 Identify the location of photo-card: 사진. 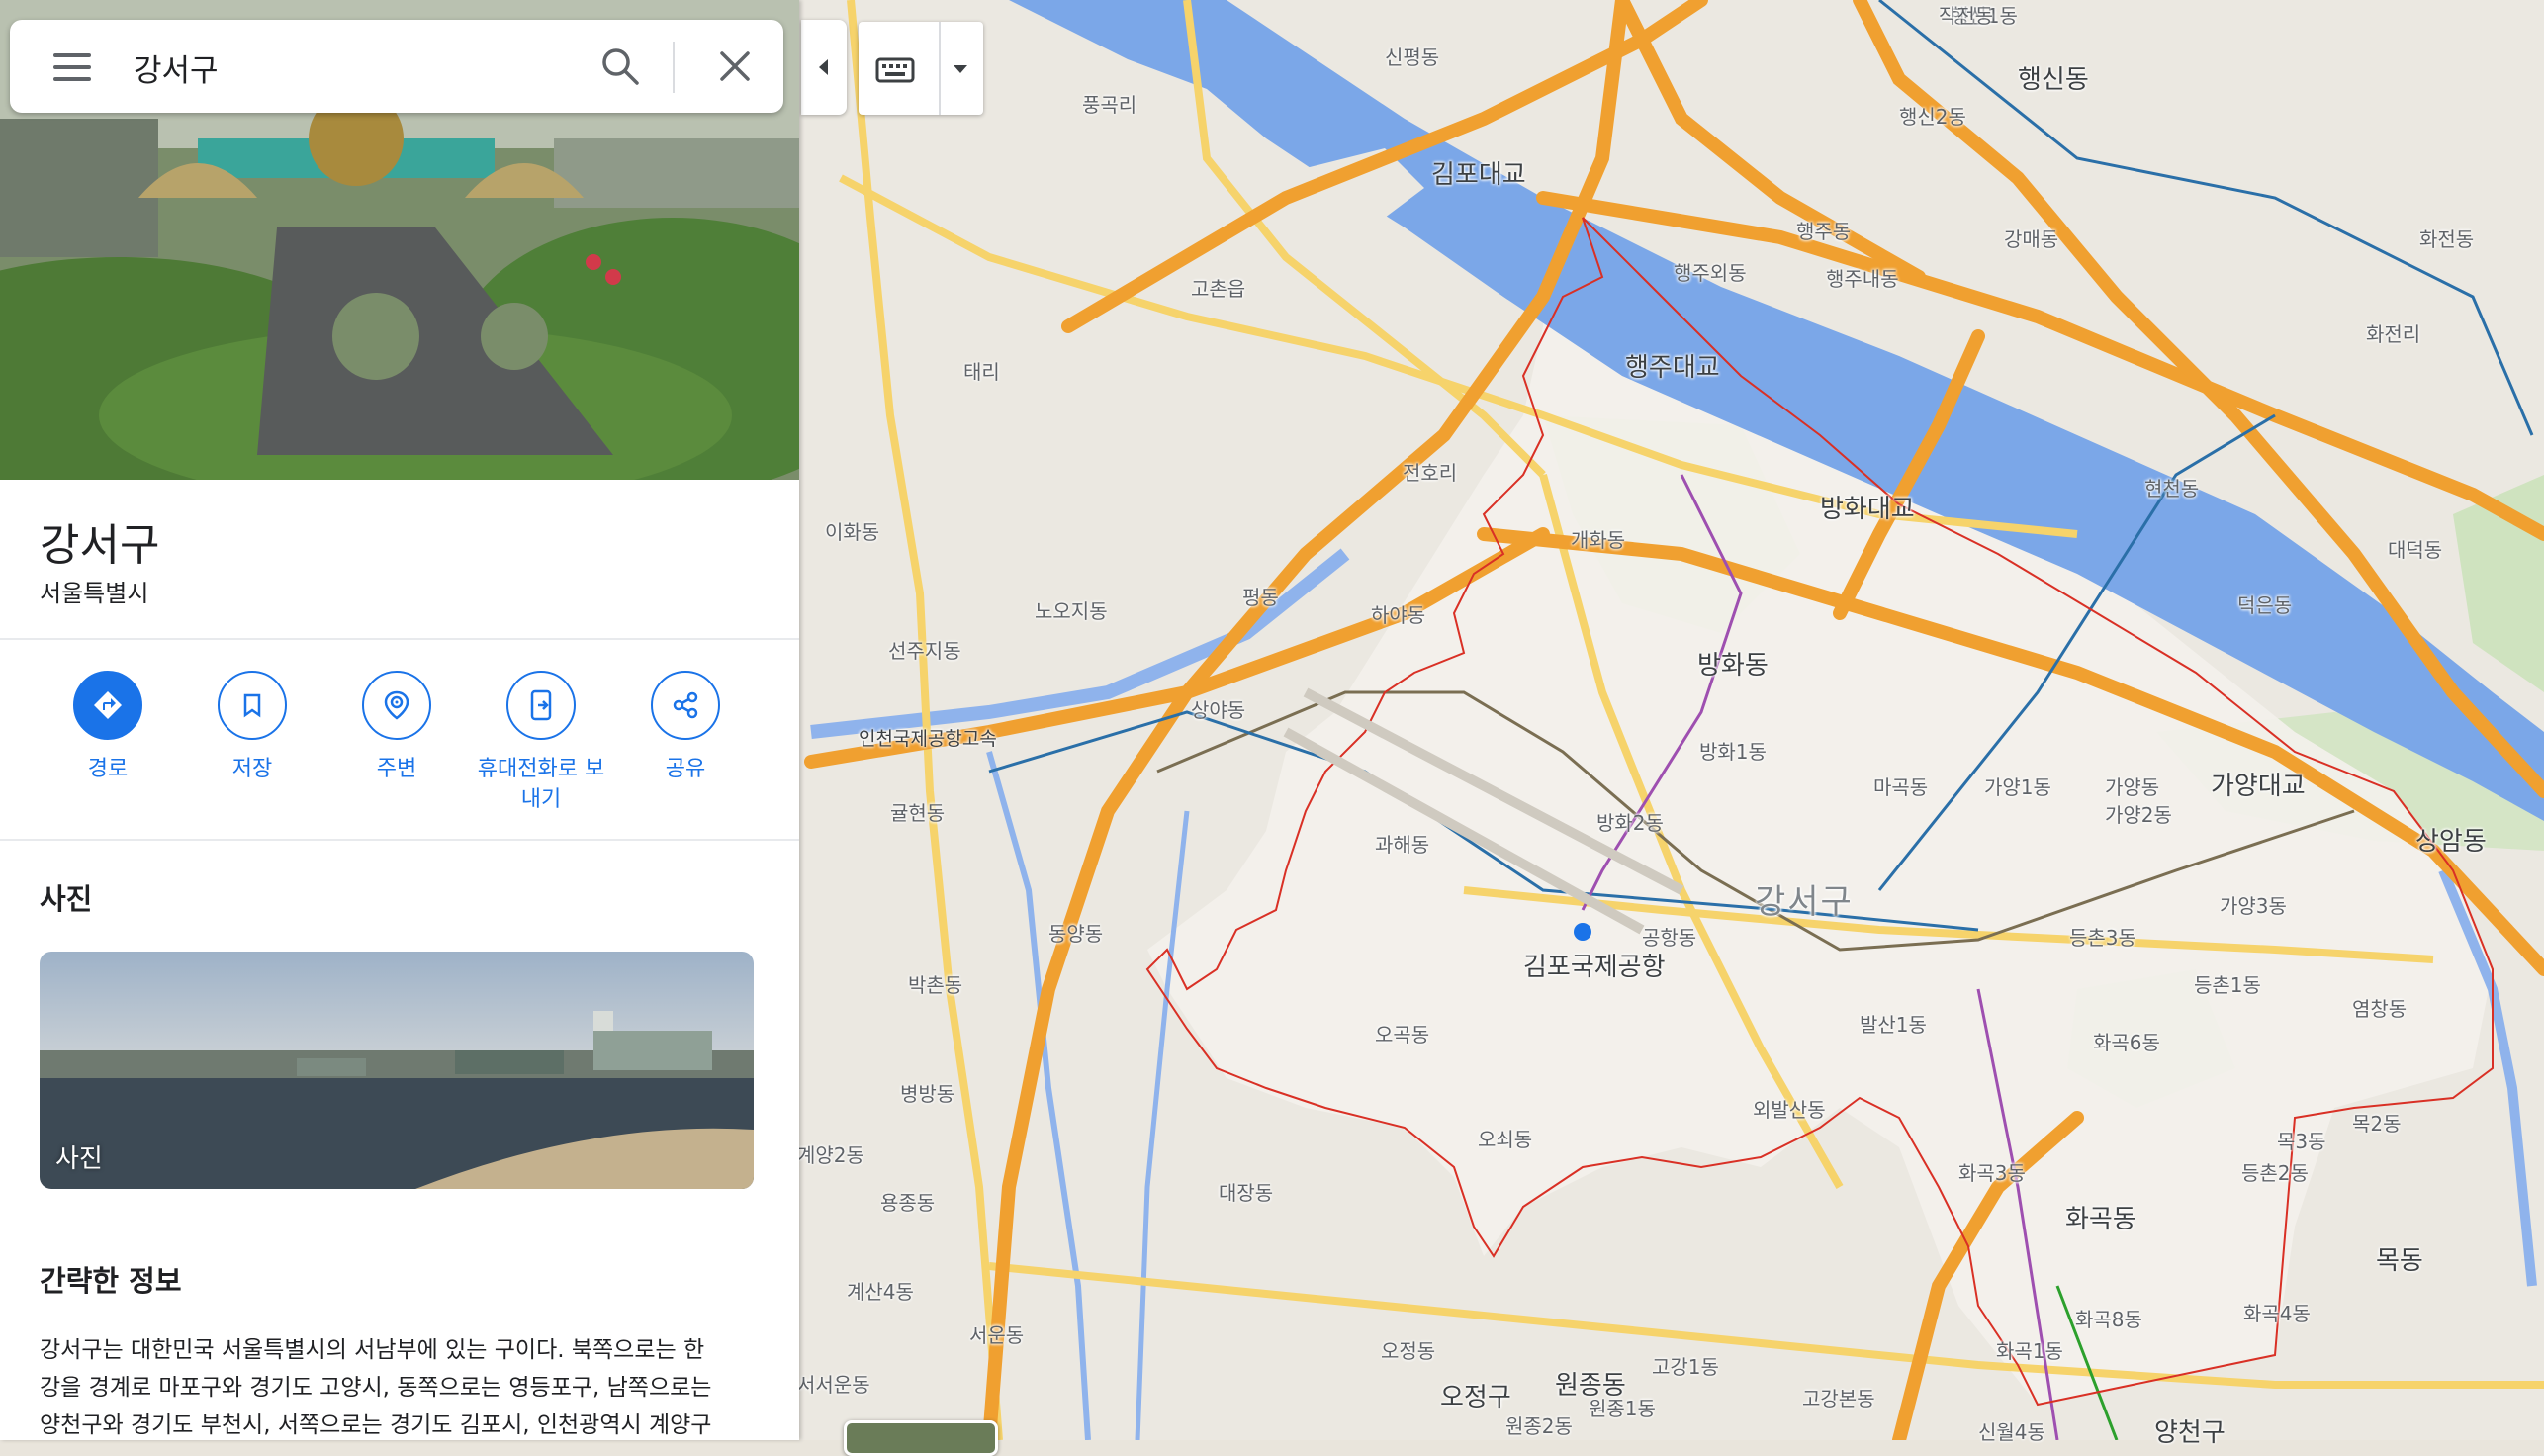
(397, 1070).